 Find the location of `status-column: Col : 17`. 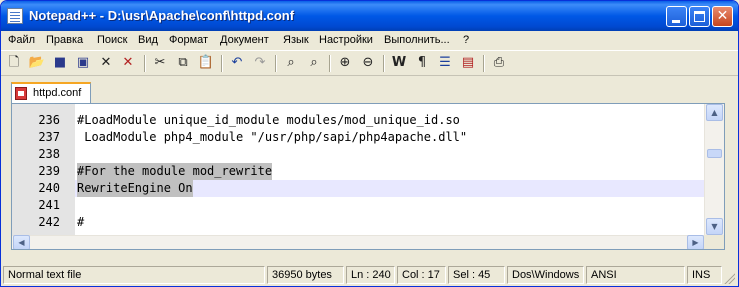

status-column: Col : 17 is located at coordinates (421, 275).